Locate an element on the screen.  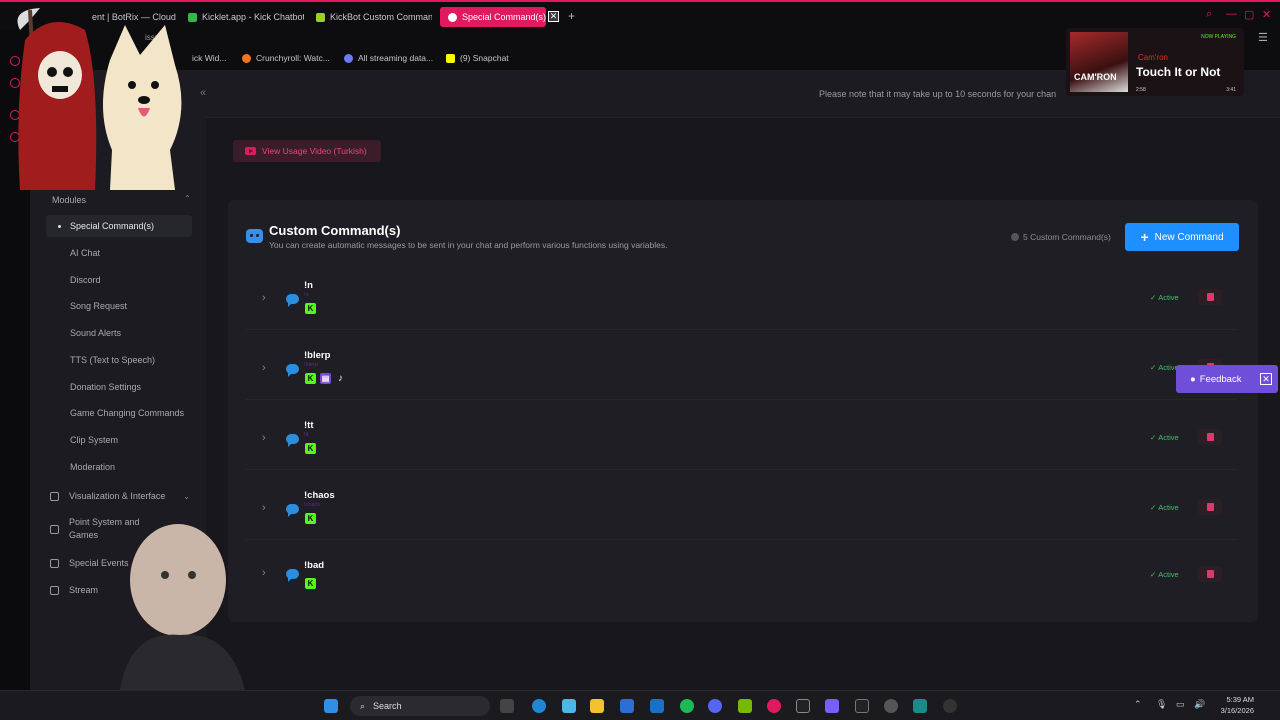
sidebar-item-clip-system: Clip System is located at coordinates (119, 440).